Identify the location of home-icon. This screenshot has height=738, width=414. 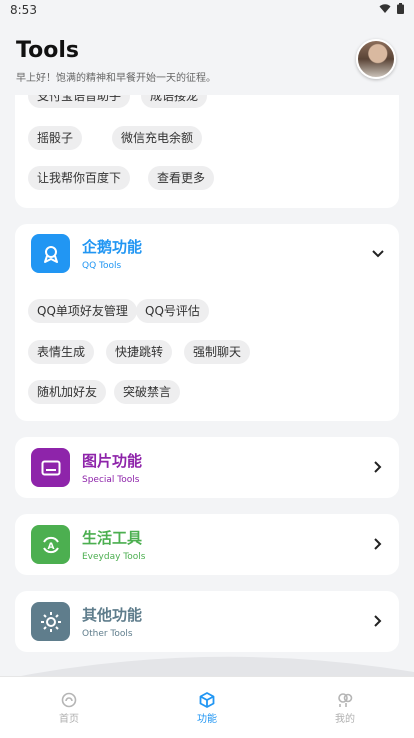
(69, 700).